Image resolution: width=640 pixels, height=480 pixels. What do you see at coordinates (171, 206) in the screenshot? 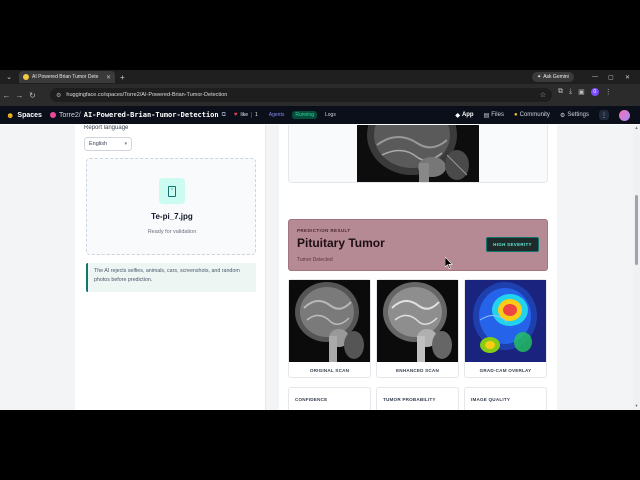
I see `file-upload-dropzone: ⌃ Te-pi_7.jpg Ready for validation` at bounding box center [171, 206].